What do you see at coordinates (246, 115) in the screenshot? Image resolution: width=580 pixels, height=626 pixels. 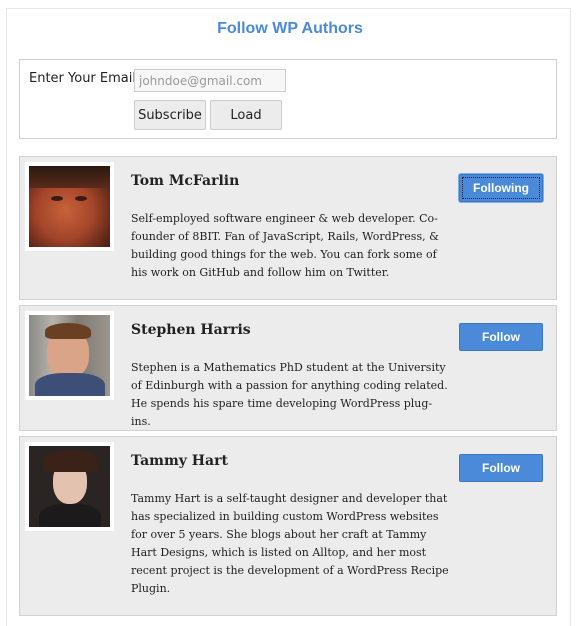 I see `load-button: Load` at bounding box center [246, 115].